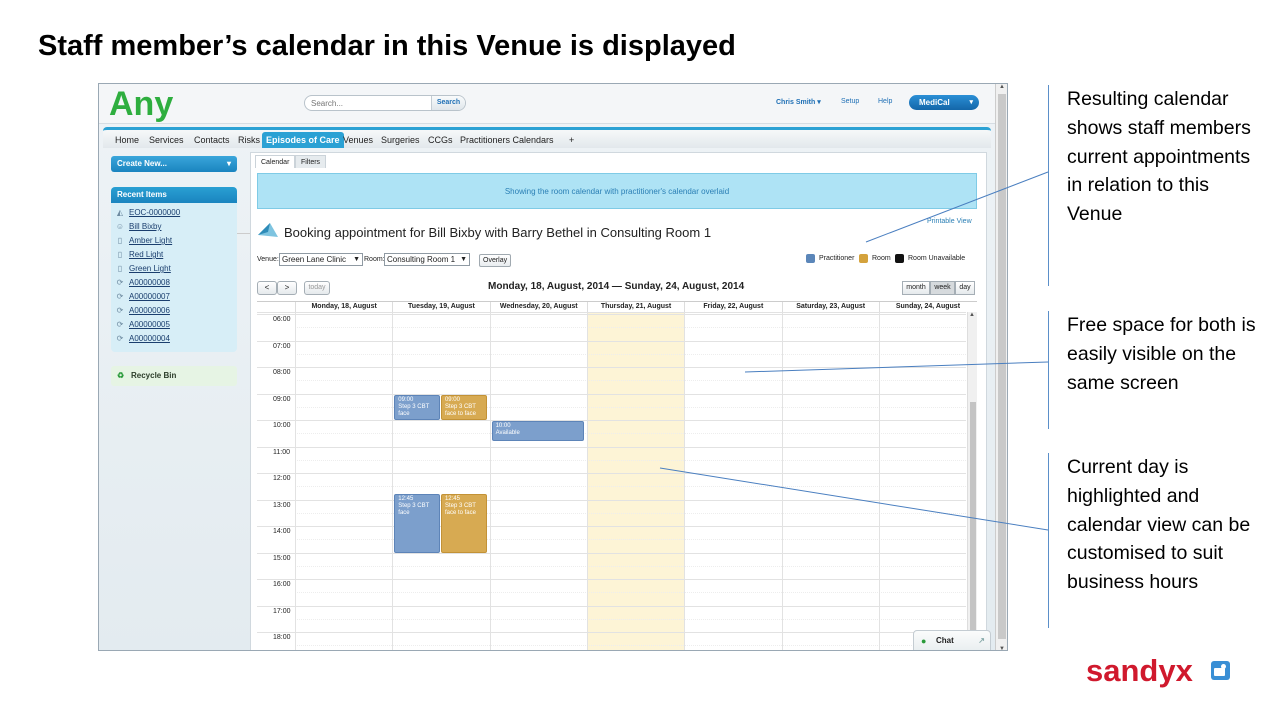 The width and height of the screenshot is (1280, 720). What do you see at coordinates (850, 101) in the screenshot?
I see `setup-link: Setup` at bounding box center [850, 101].